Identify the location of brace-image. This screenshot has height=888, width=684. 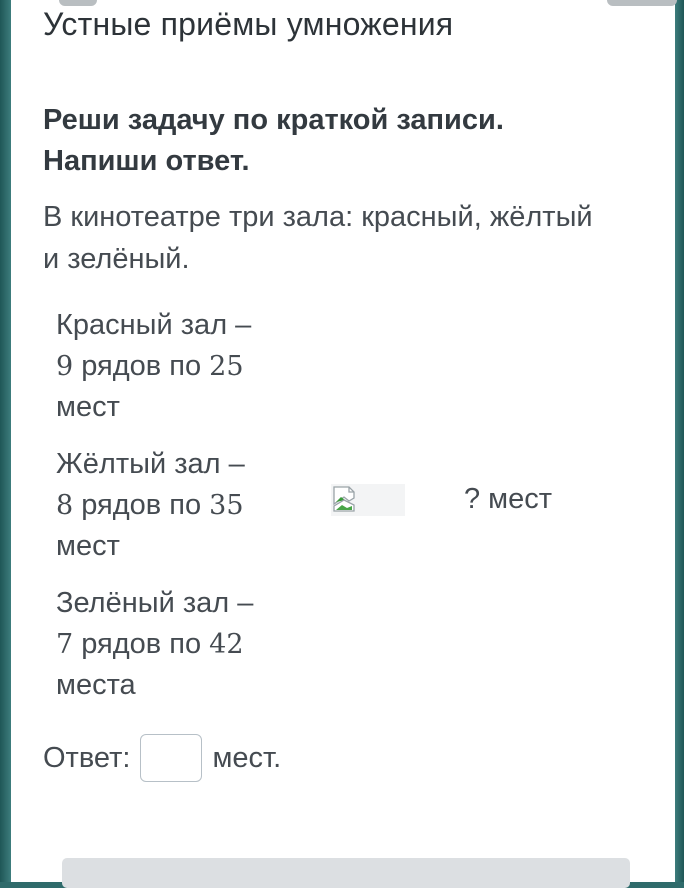
(368, 500).